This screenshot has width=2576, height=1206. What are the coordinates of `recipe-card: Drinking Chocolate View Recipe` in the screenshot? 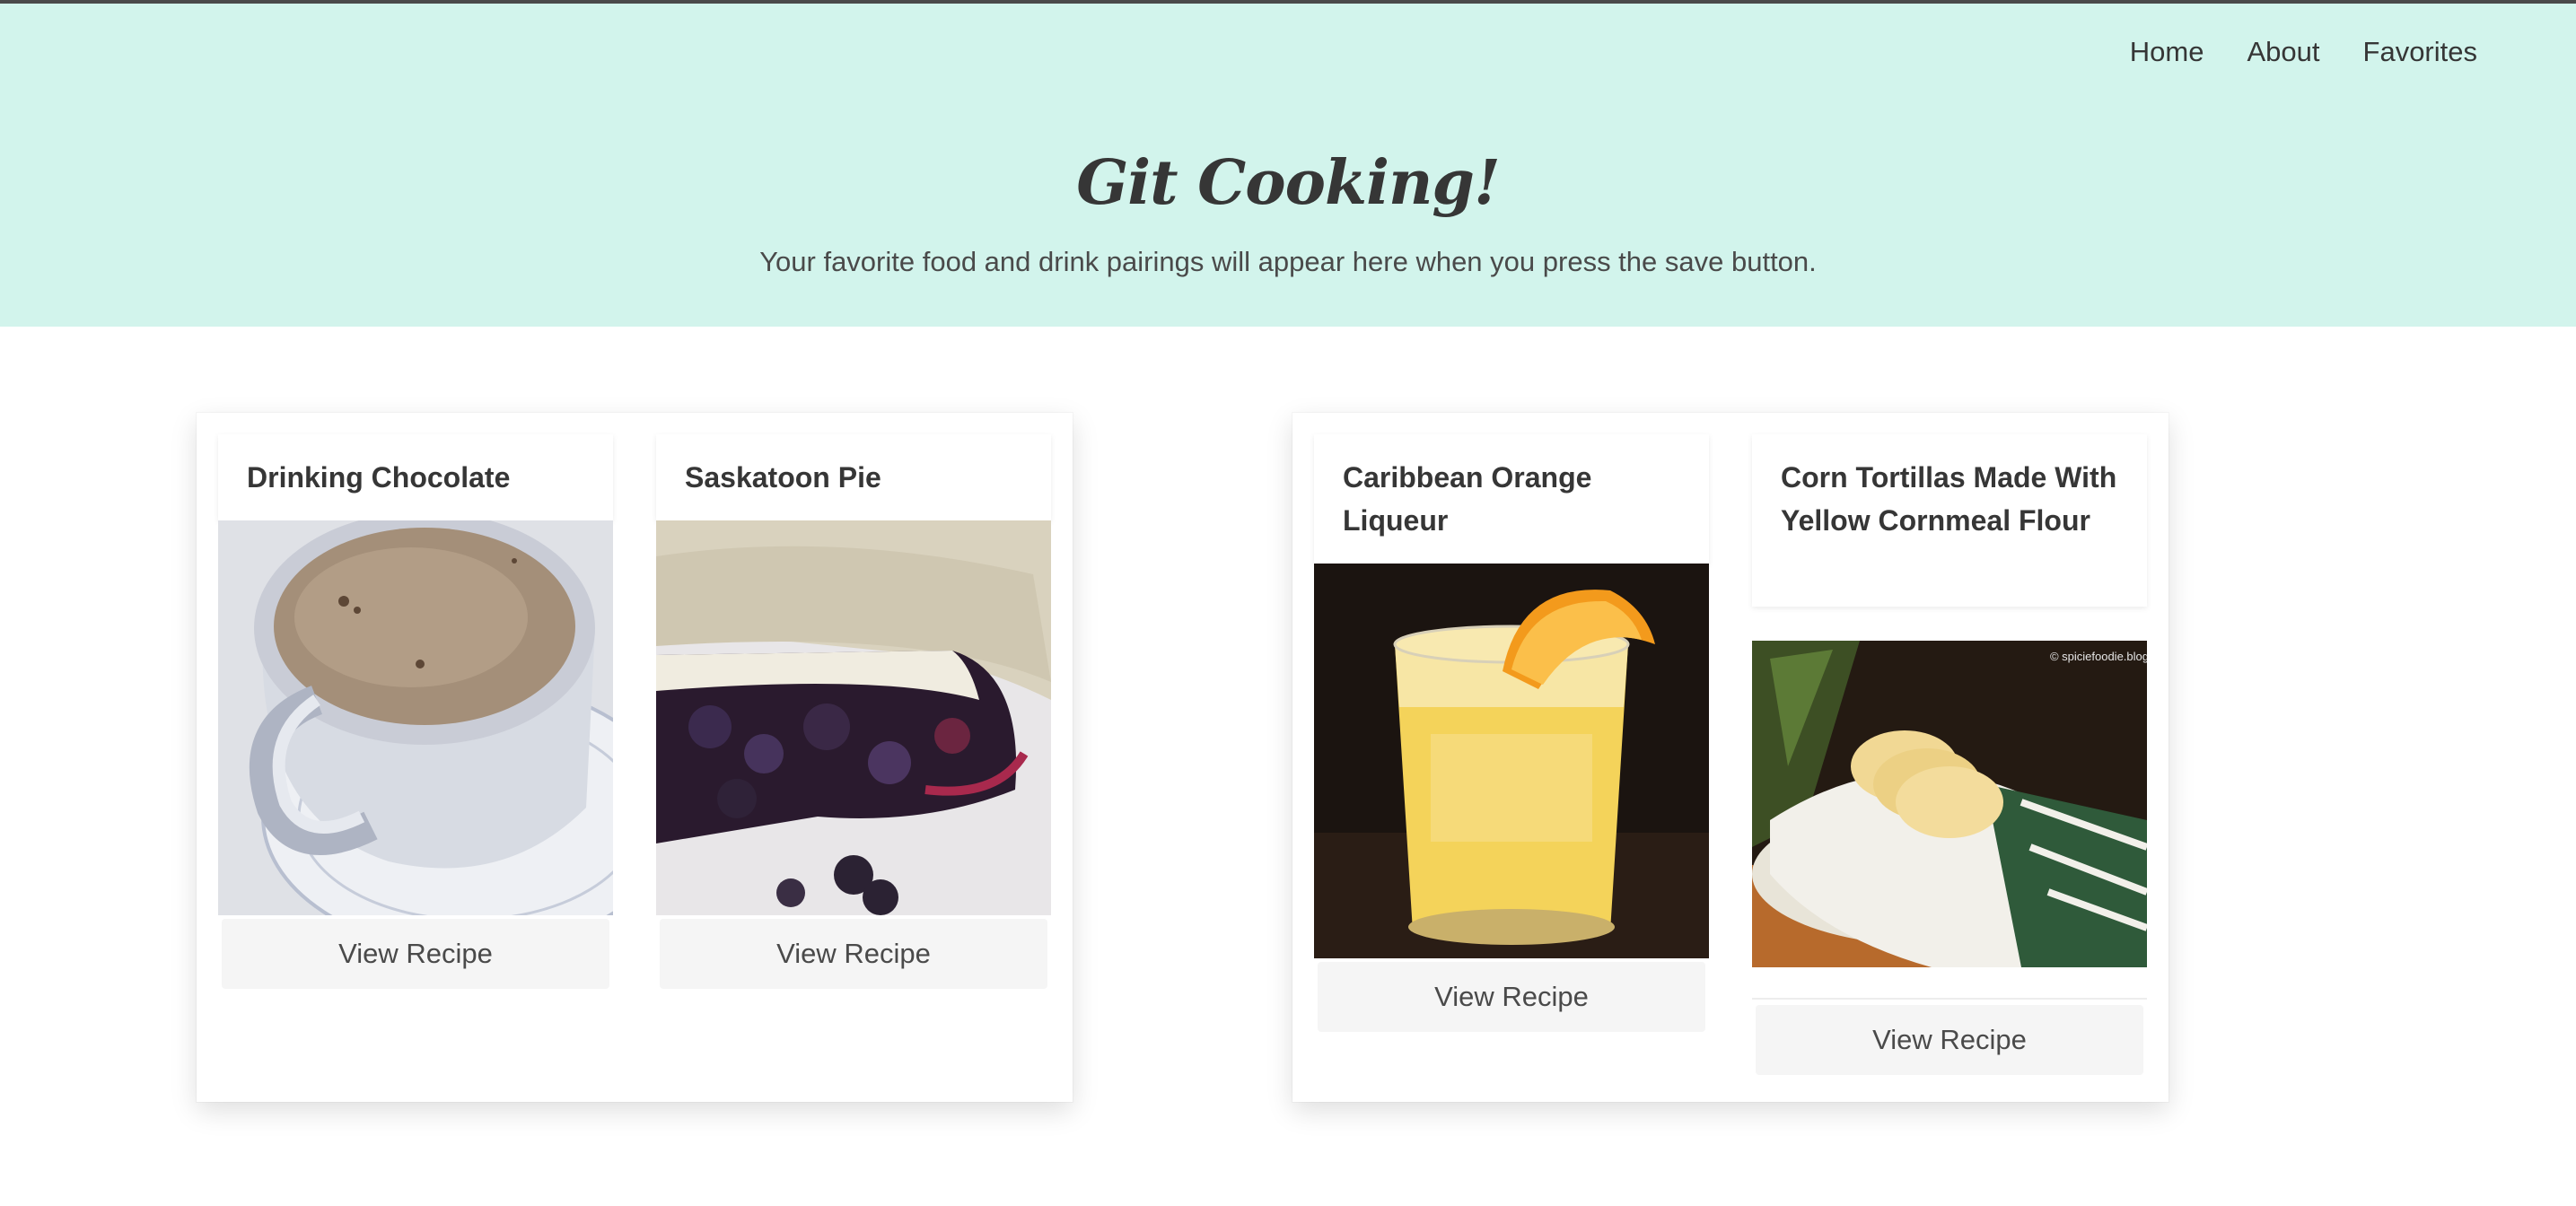 It's located at (416, 758).